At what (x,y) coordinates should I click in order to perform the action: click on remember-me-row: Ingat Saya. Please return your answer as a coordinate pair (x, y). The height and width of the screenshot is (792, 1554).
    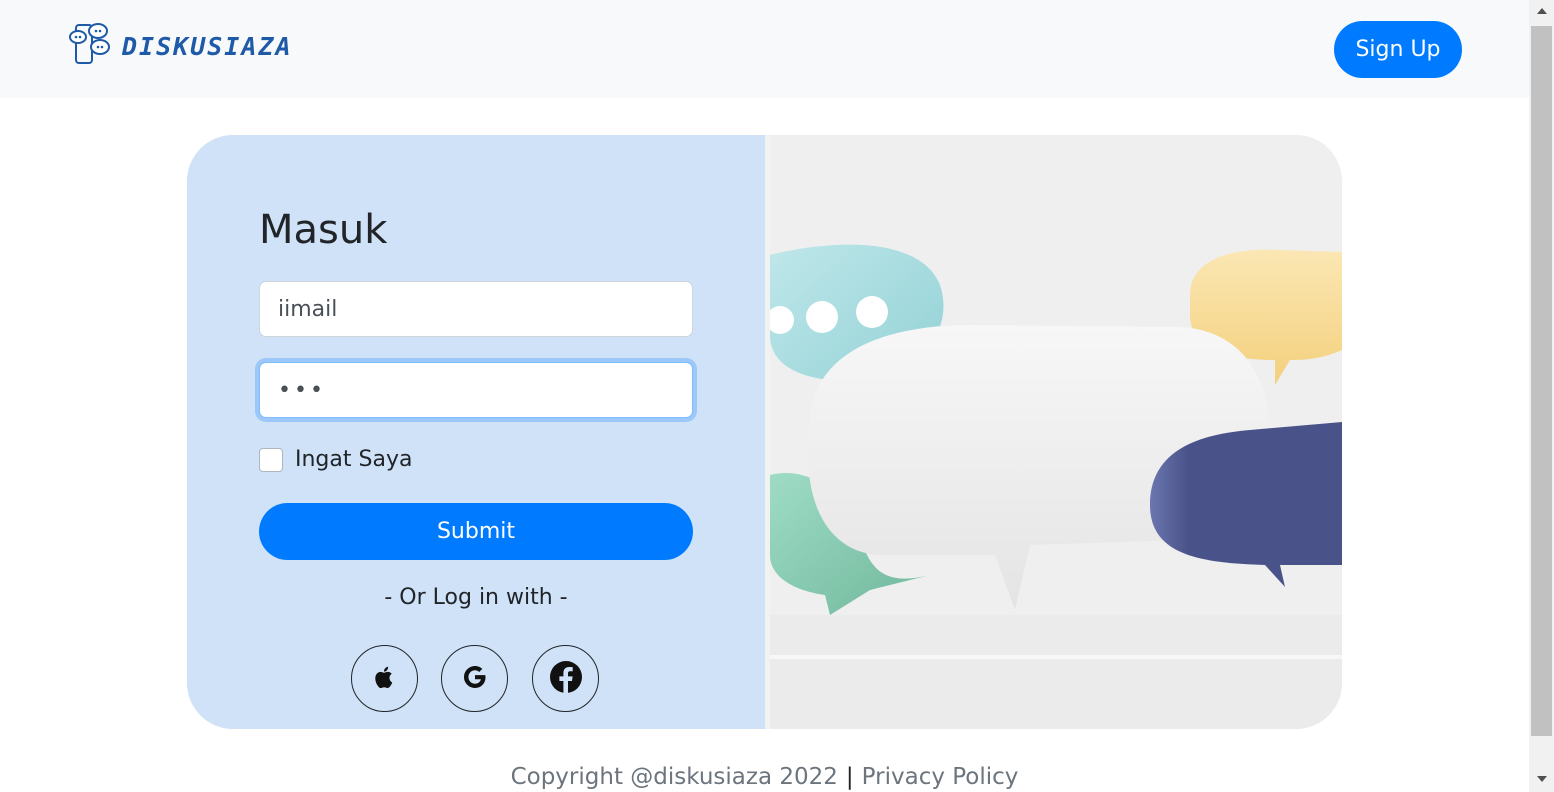
    Looking at the image, I should click on (335, 459).